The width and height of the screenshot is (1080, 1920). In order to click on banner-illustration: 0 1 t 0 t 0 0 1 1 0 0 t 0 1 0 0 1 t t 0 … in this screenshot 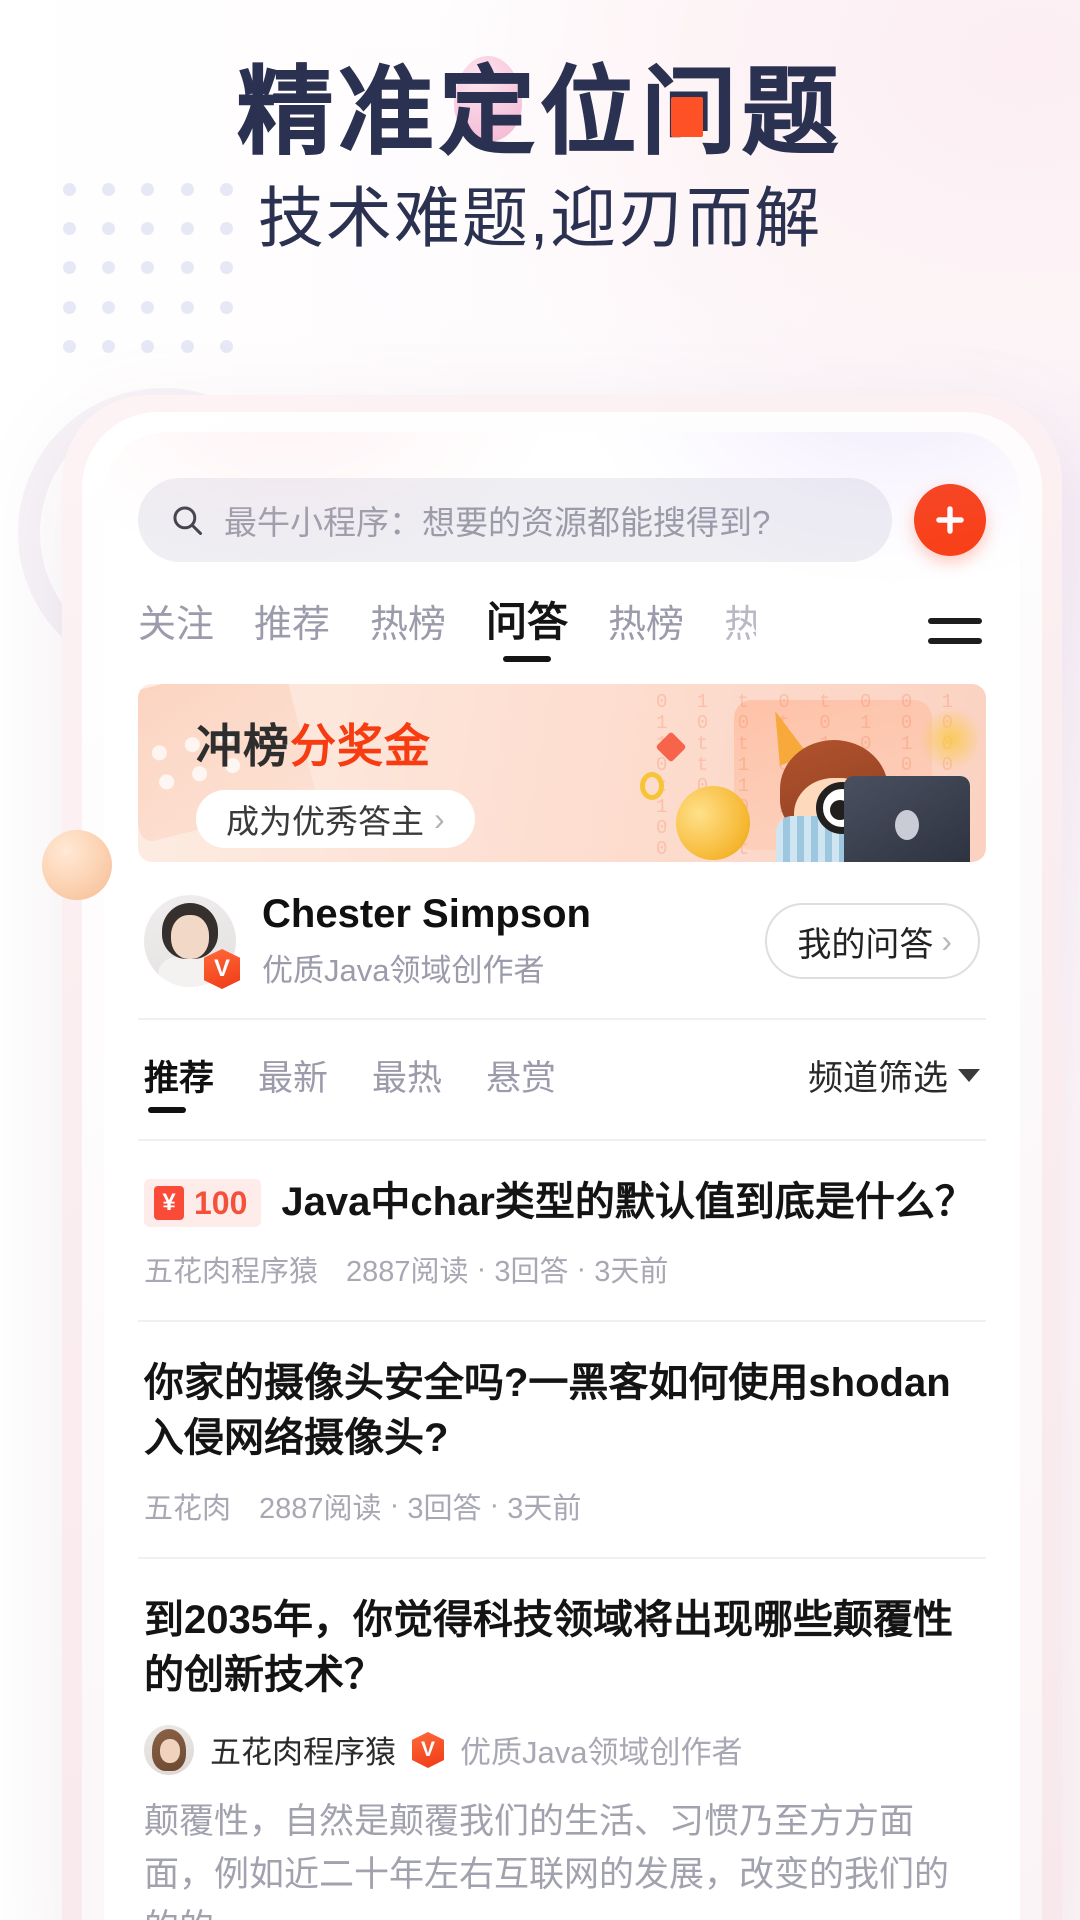, I will do `click(813, 773)`.